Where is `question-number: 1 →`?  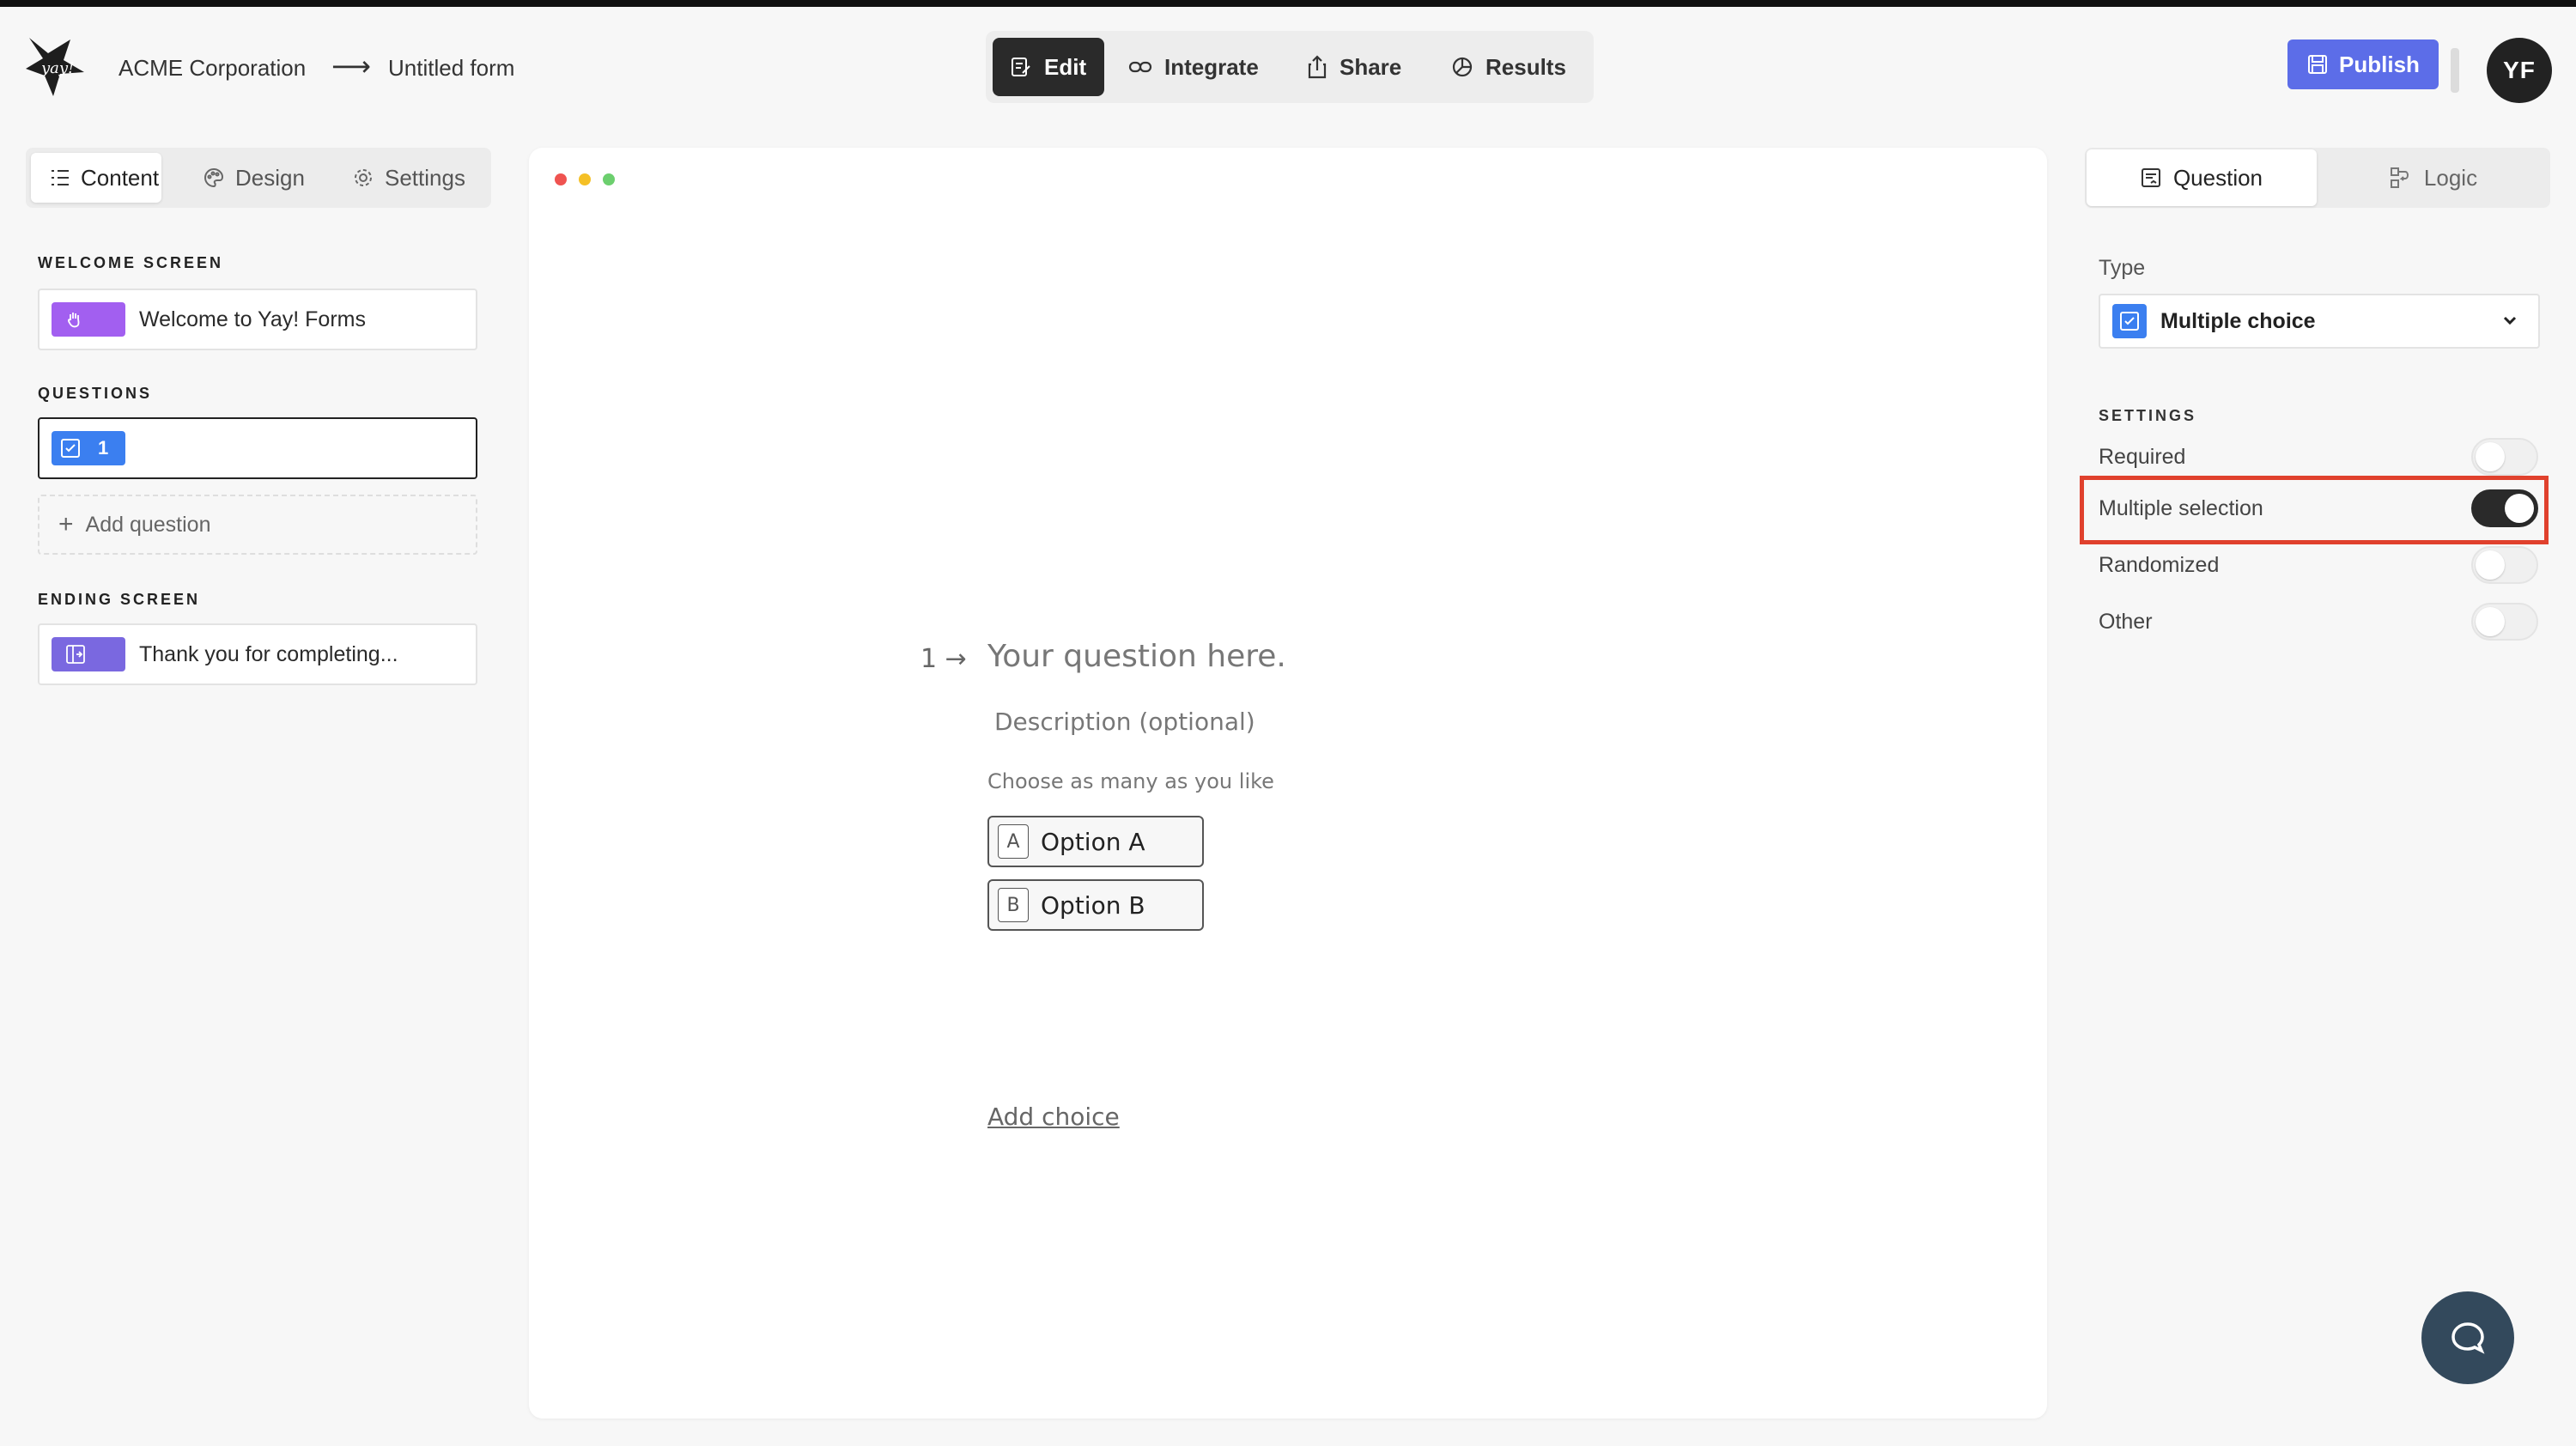
question-number: 1 → is located at coordinates (943, 659).